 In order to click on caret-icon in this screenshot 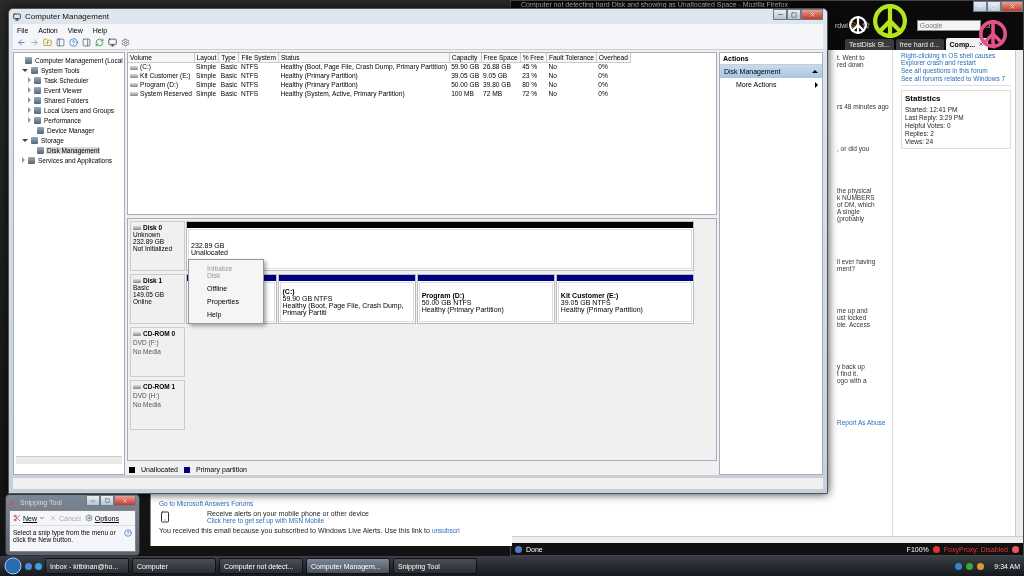, I will do `click(42, 518)`.